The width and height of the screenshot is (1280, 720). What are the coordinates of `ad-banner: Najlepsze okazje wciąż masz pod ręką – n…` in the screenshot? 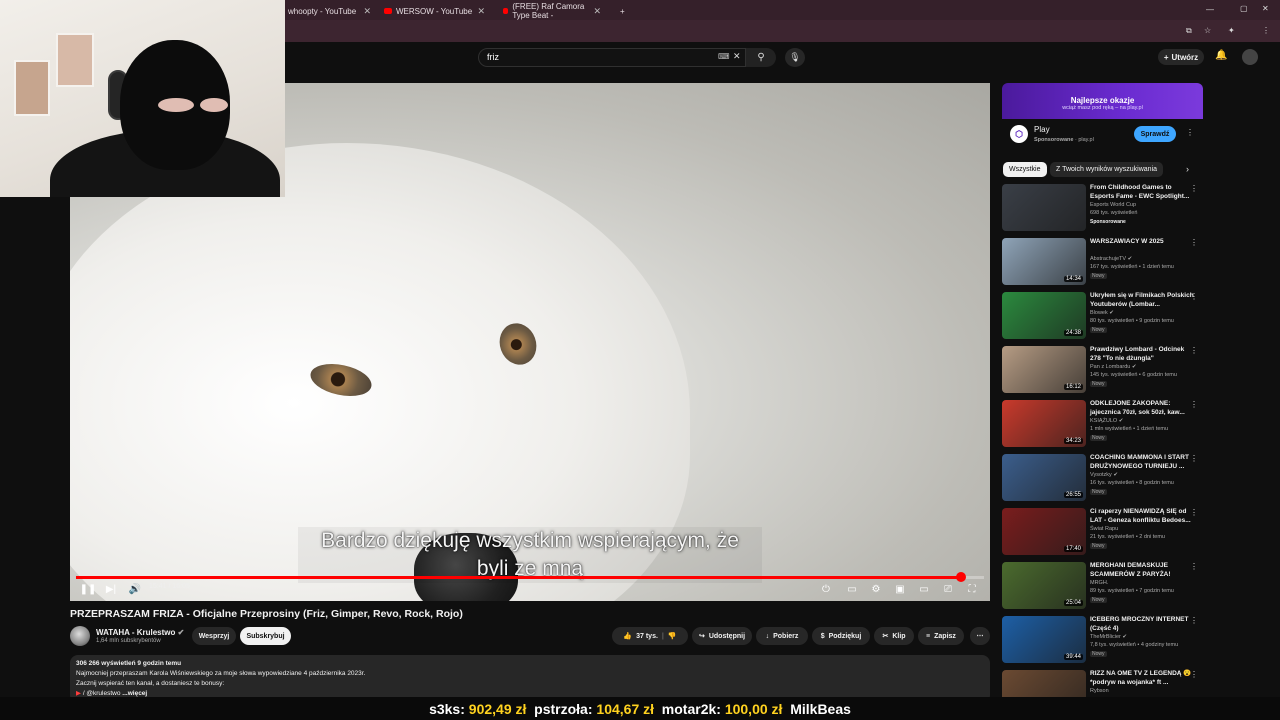 It's located at (1102, 101).